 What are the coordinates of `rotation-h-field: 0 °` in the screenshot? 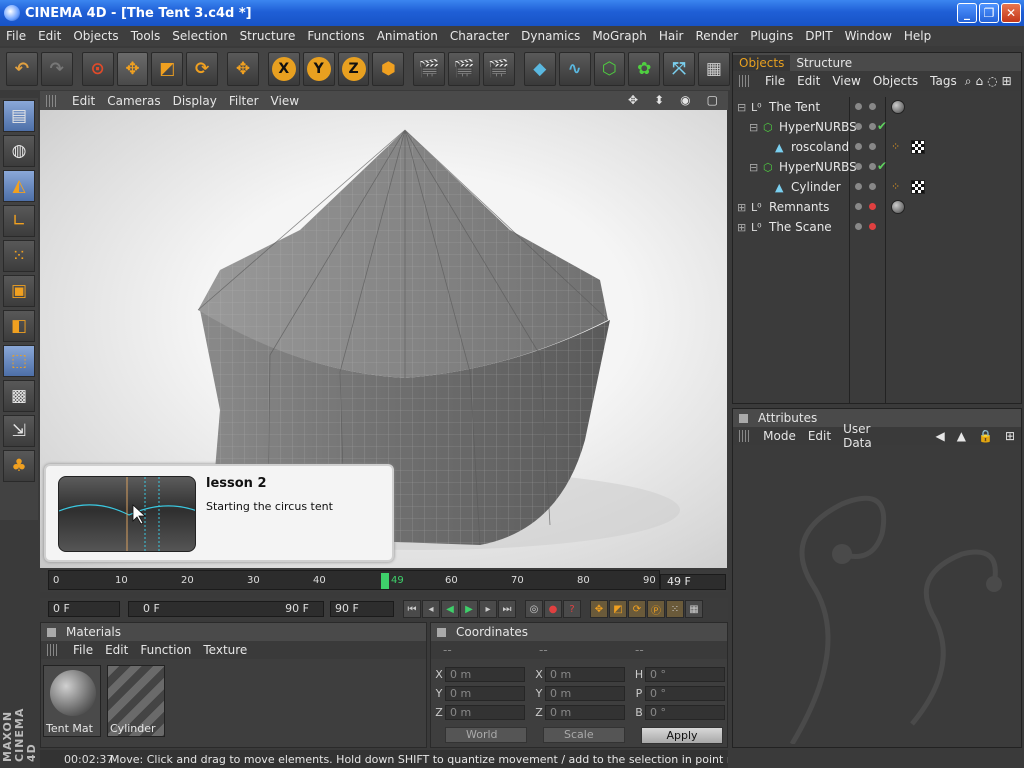 It's located at (685, 674).